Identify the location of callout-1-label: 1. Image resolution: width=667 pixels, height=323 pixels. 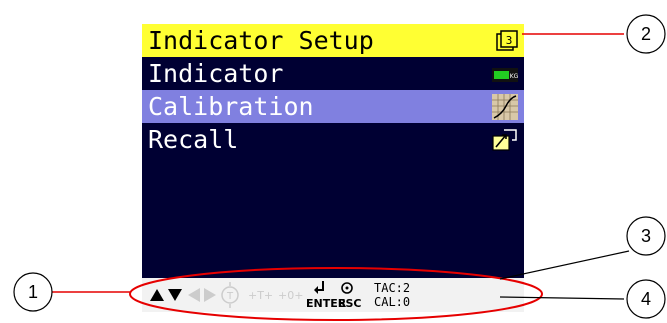
(33, 292).